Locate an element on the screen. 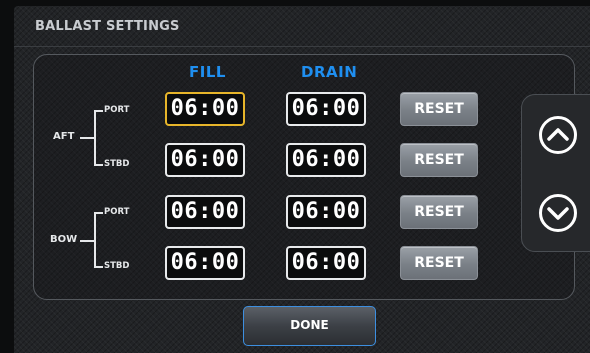 The width and height of the screenshot is (590, 353). aft-bracket-bottom is located at coordinates (98, 165).